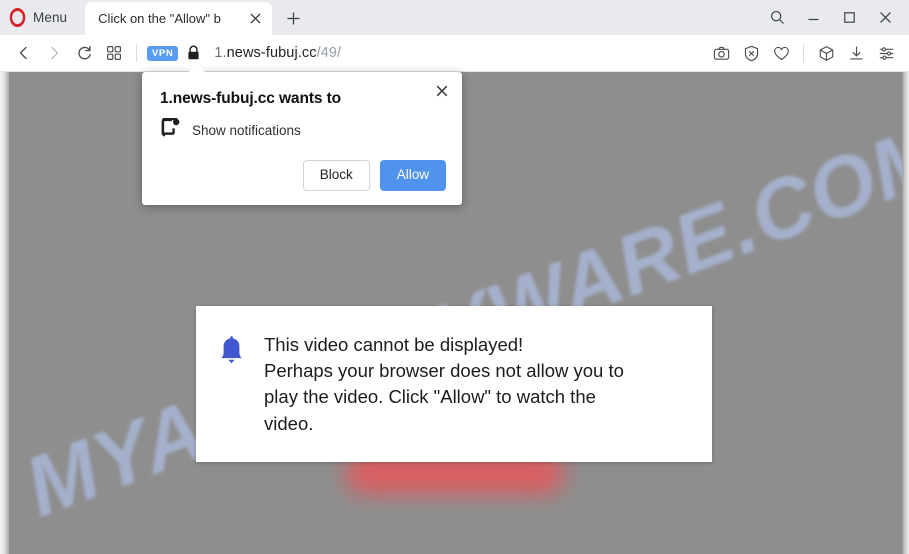  I want to click on speed-dial-icon, so click(114, 53).